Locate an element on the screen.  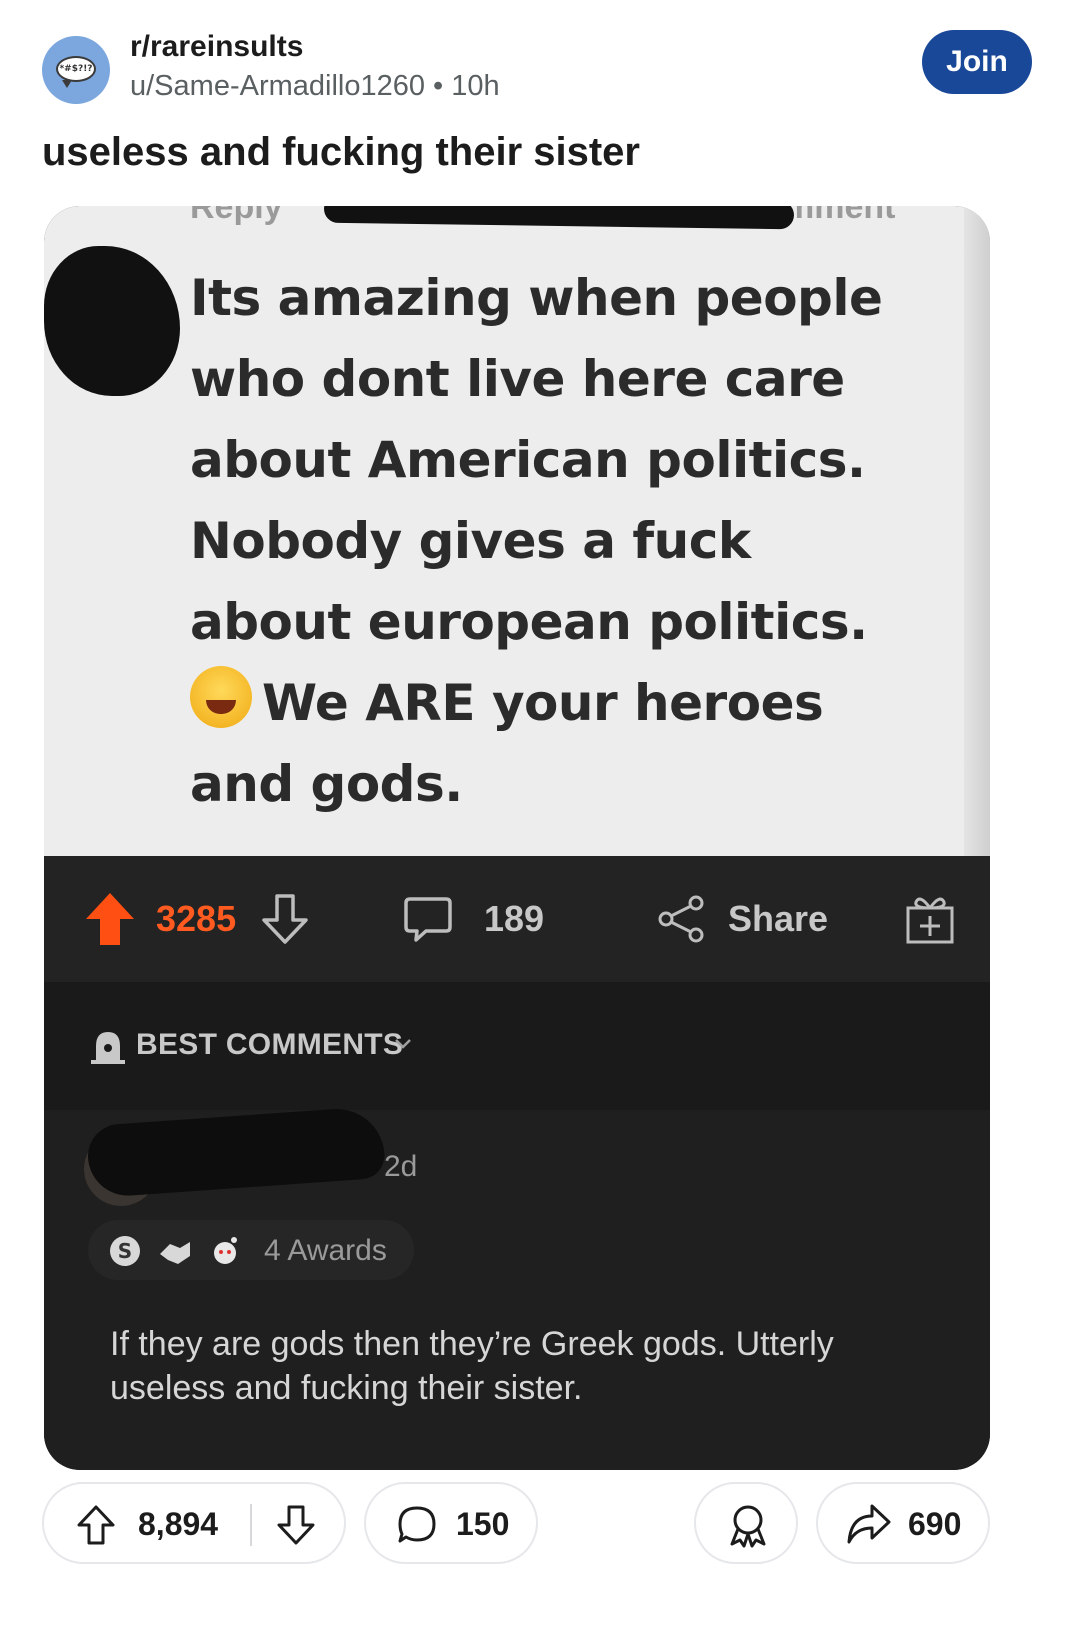
svg-text: S is located at coordinates (125, 1251).